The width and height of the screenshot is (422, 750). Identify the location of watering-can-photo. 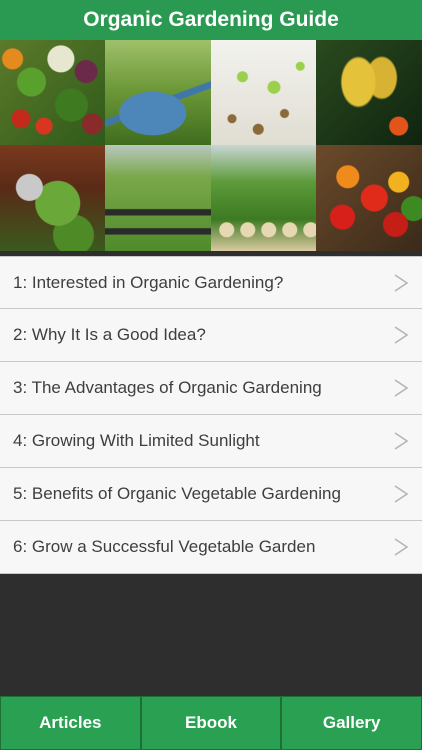
(158, 92).